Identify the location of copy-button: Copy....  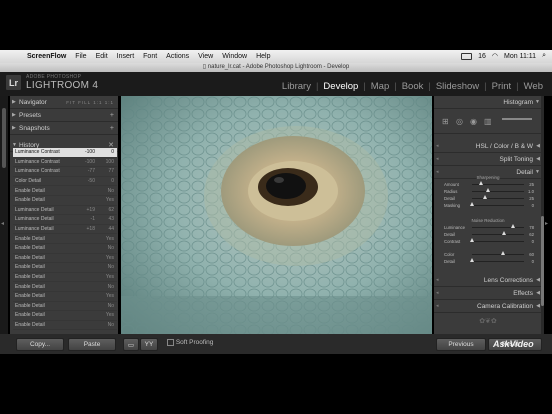
(40, 344).